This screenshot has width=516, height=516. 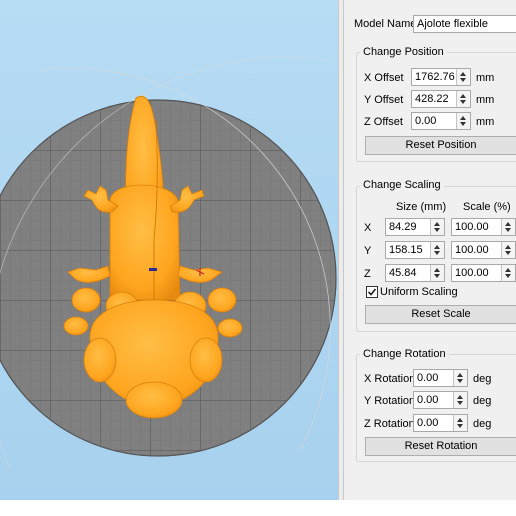 What do you see at coordinates (463, 121) in the screenshot?
I see `z-offset-spinner` at bounding box center [463, 121].